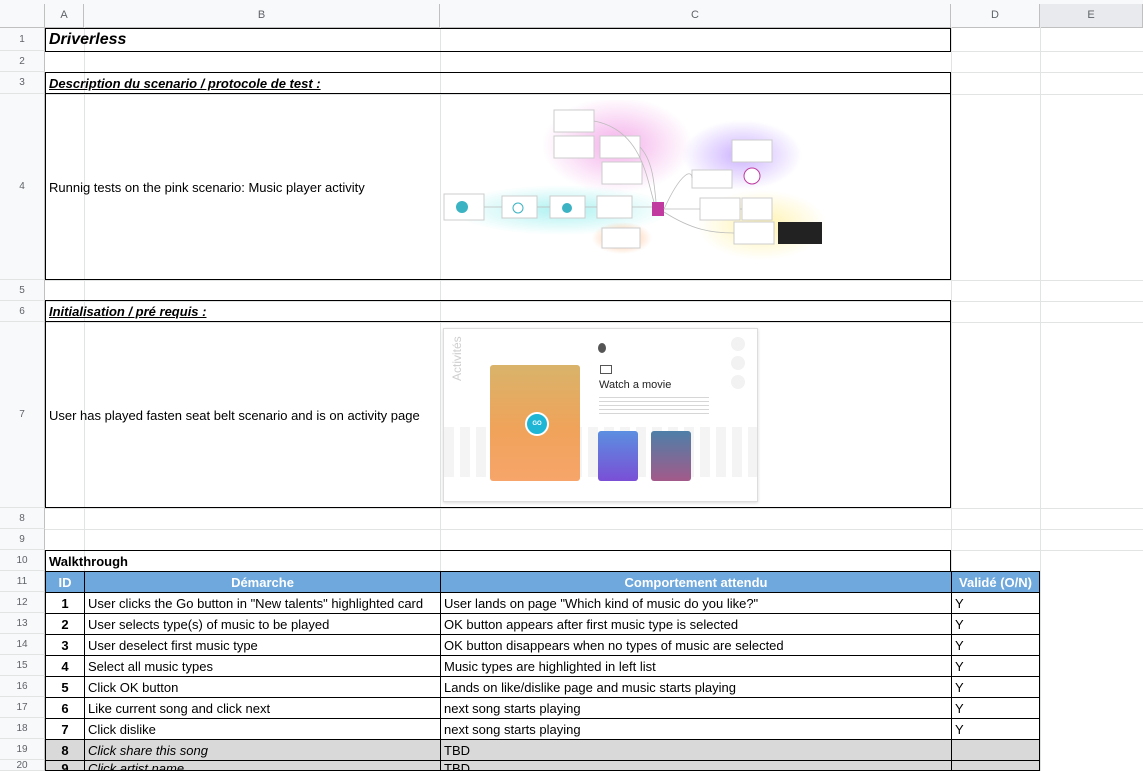 The width and height of the screenshot is (1143, 771). I want to click on activity-page-image: Activités GO Watch a movie, so click(600, 415).